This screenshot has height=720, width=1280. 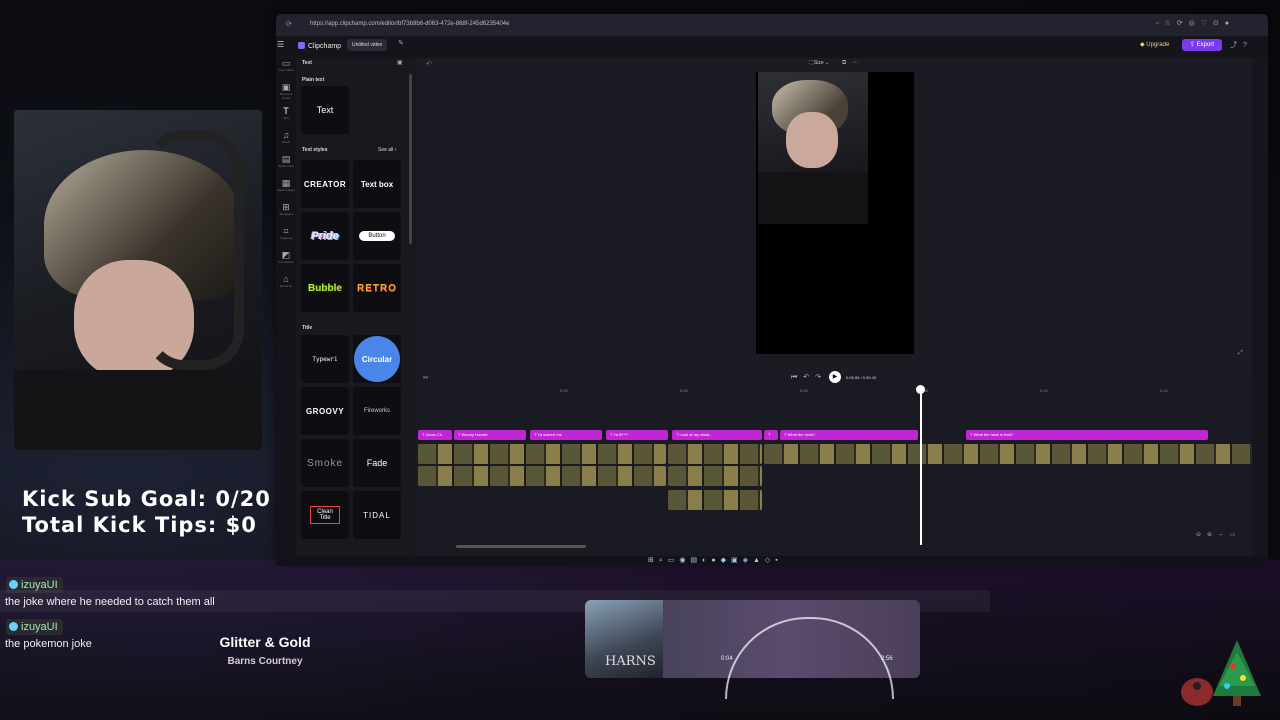 What do you see at coordinates (377, 515) in the screenshot?
I see `title-tidal: TIDAL` at bounding box center [377, 515].